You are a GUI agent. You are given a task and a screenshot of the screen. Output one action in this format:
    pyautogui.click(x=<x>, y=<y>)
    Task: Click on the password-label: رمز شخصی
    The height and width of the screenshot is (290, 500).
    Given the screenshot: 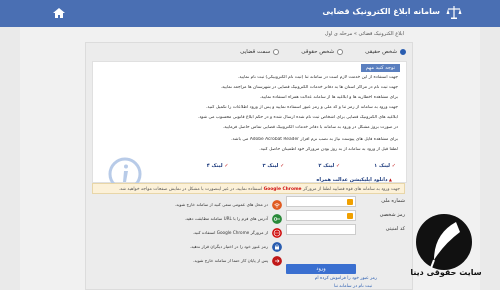 What is the action you would take?
    pyautogui.click(x=392, y=215)
    